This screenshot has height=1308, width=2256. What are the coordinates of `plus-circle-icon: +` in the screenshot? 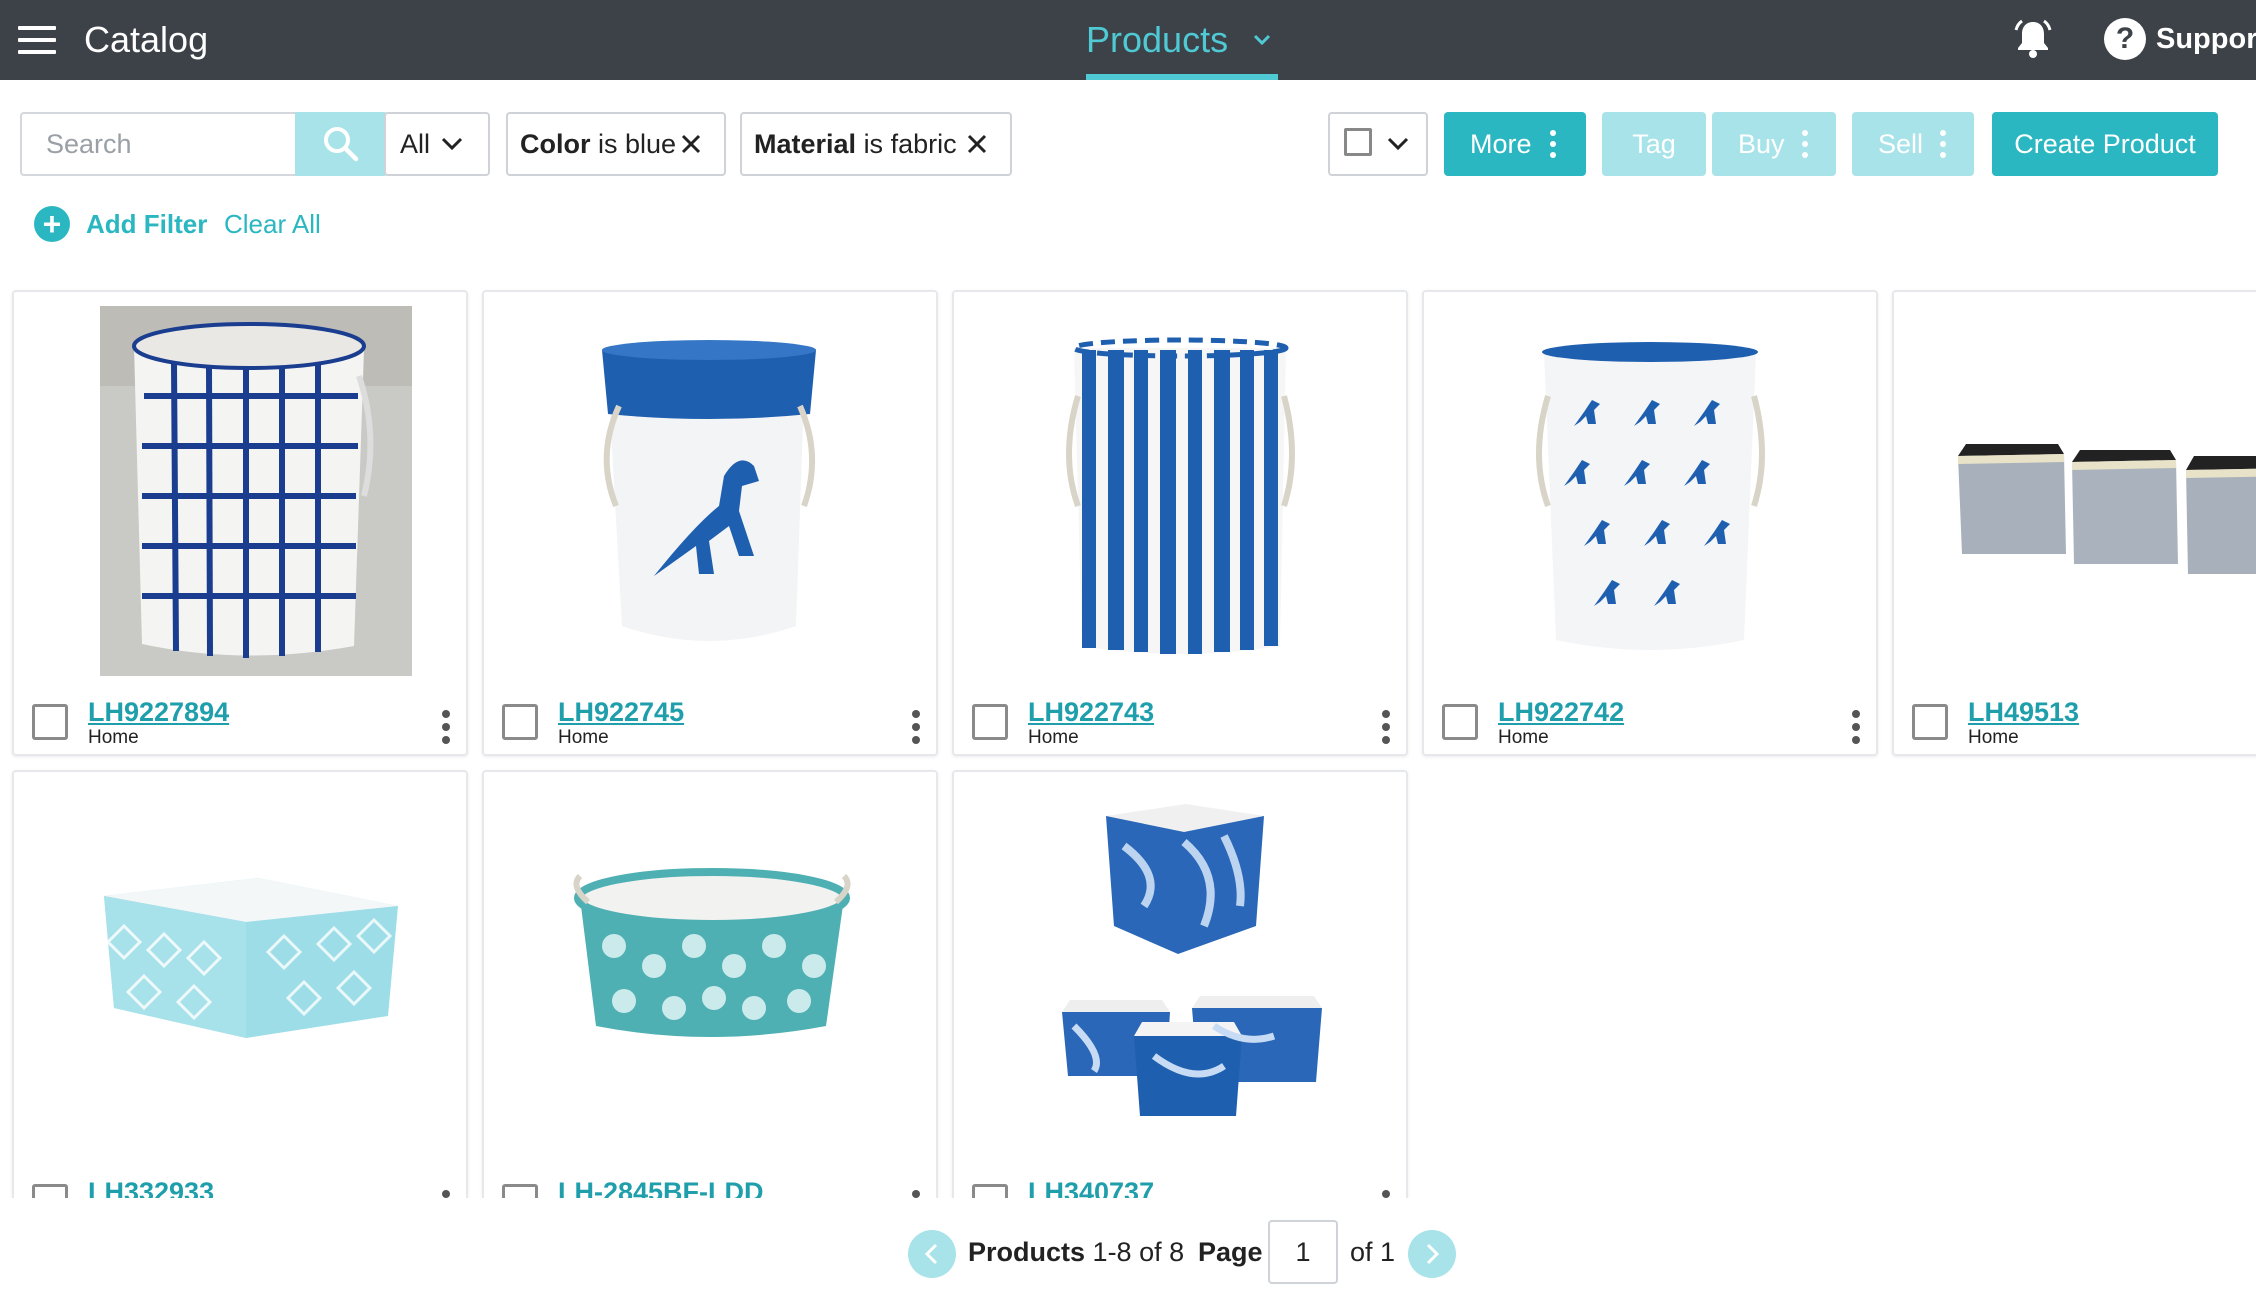 It's located at (52, 224).